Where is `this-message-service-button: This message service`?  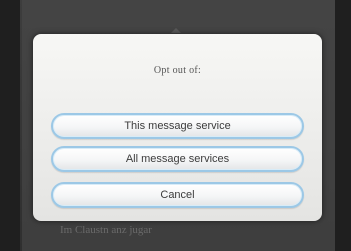
this-message-service-button: This message service is located at coordinates (177, 126).